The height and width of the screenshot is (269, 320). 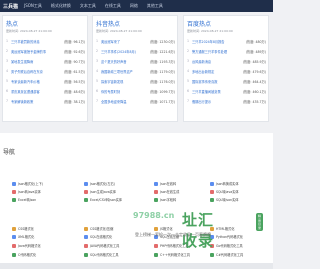 What do you see at coordinates (162, 81) in the screenshot?
I see `hot-score: (热度: 1176.0万)` at bounding box center [162, 81].